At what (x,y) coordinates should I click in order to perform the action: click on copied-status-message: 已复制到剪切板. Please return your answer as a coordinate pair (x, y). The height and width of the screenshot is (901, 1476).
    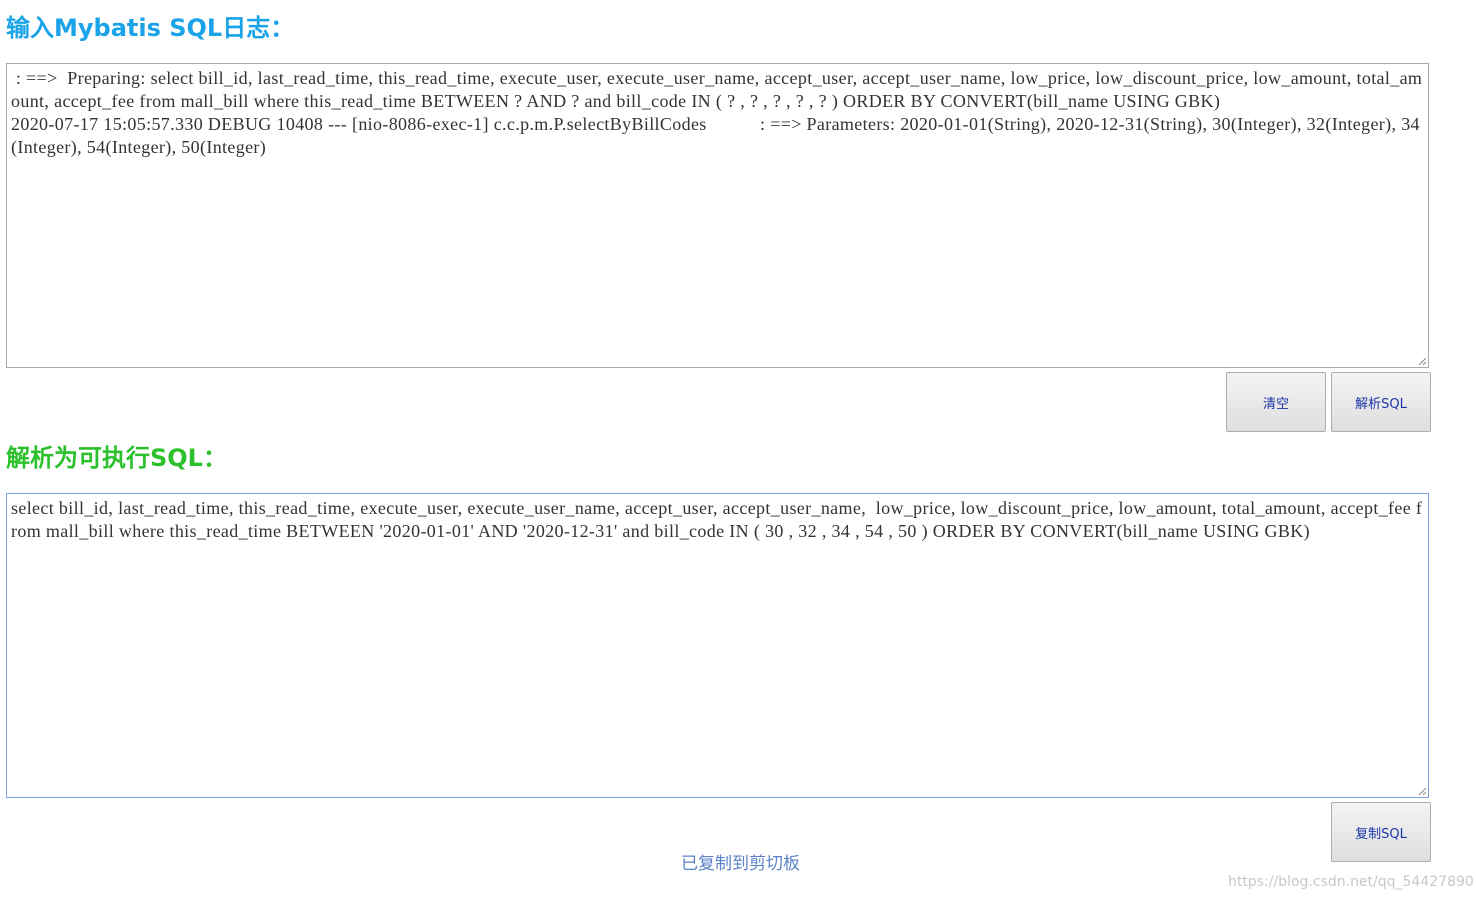
    Looking at the image, I should click on (740, 864).